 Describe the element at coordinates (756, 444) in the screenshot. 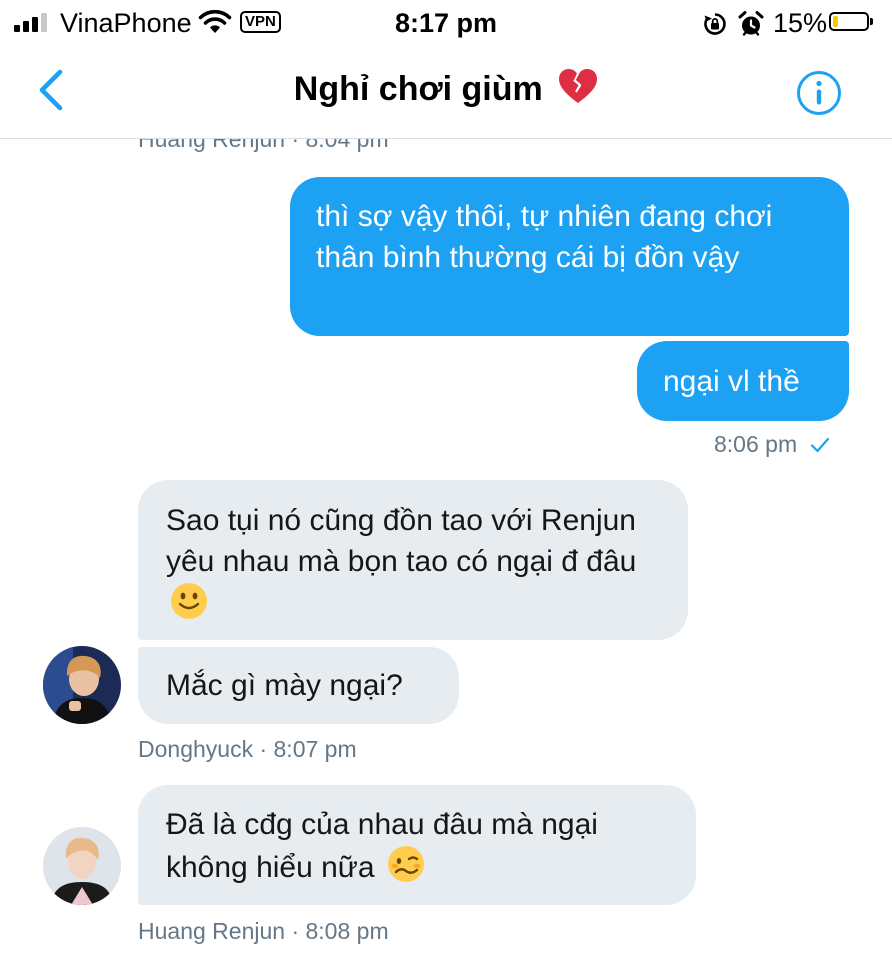

I see `message-timestamp: 8:06 pm` at that location.